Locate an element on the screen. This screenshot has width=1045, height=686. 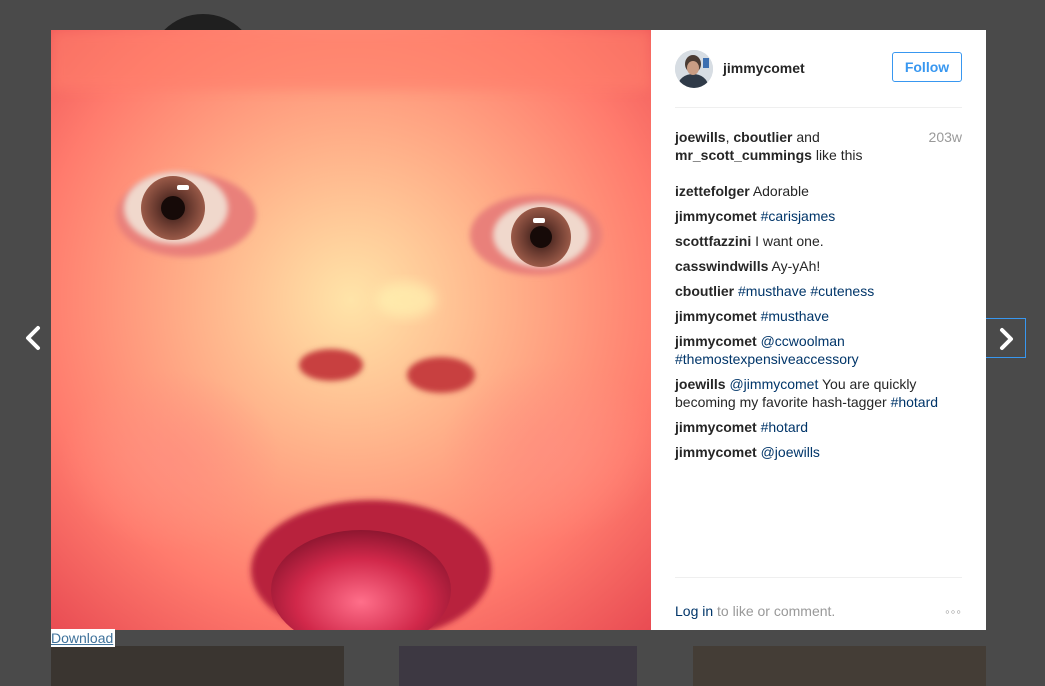
comment-text: Adorable is located at coordinates (780, 191).